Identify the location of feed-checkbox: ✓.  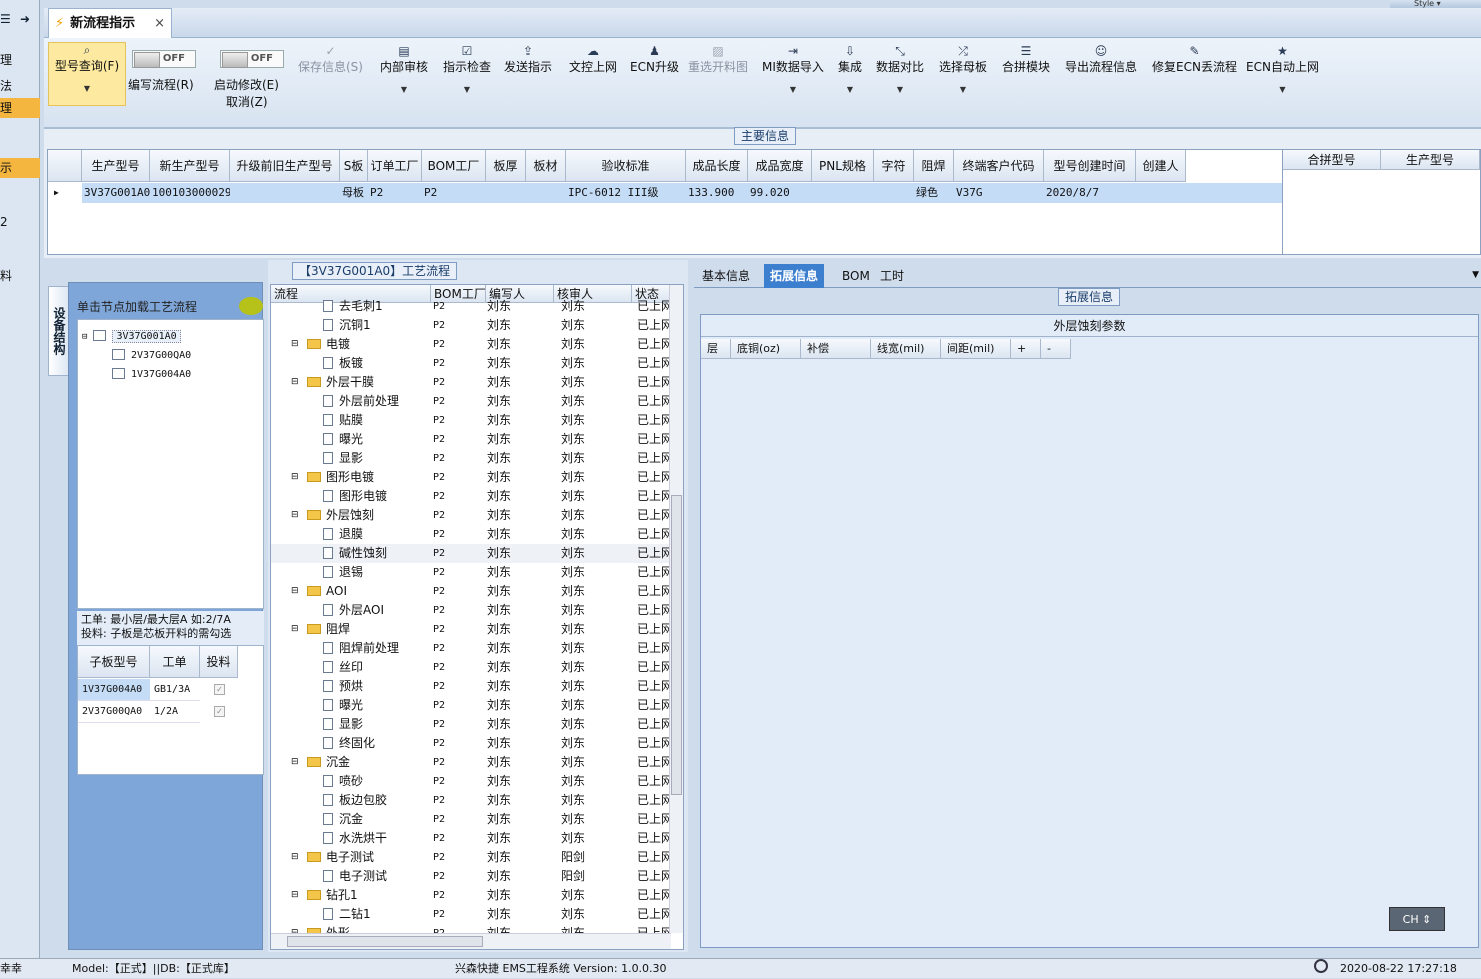
(219, 689).